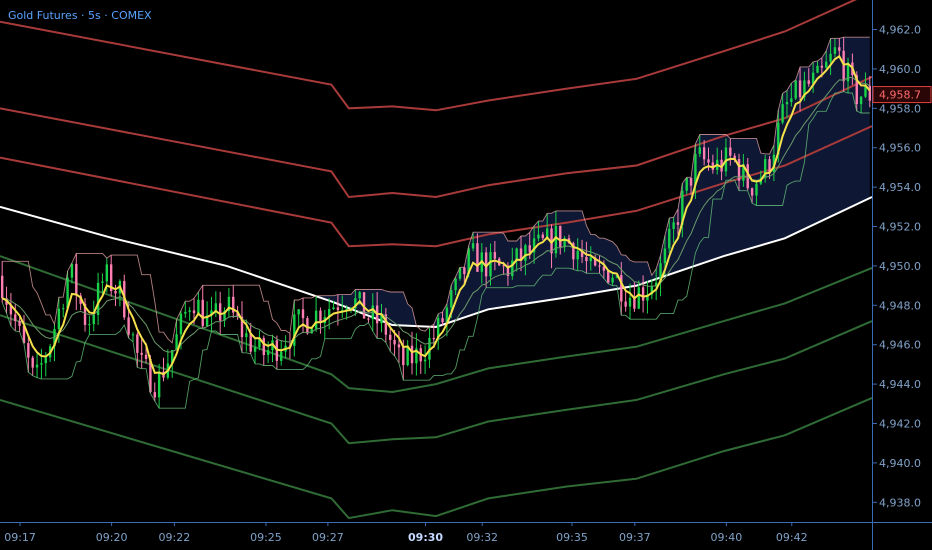  Describe the element at coordinates (20, 537) in the screenshot. I see `x-tick-label: 09:17` at that location.